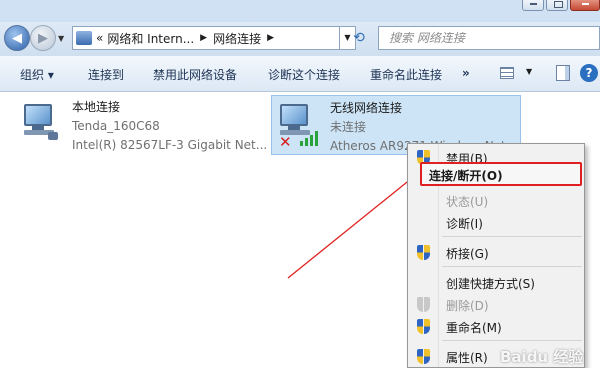 Image resolution: width=600 pixels, height=368 pixels. I want to click on menu-item-bridge: 桥接(G), so click(496, 253).